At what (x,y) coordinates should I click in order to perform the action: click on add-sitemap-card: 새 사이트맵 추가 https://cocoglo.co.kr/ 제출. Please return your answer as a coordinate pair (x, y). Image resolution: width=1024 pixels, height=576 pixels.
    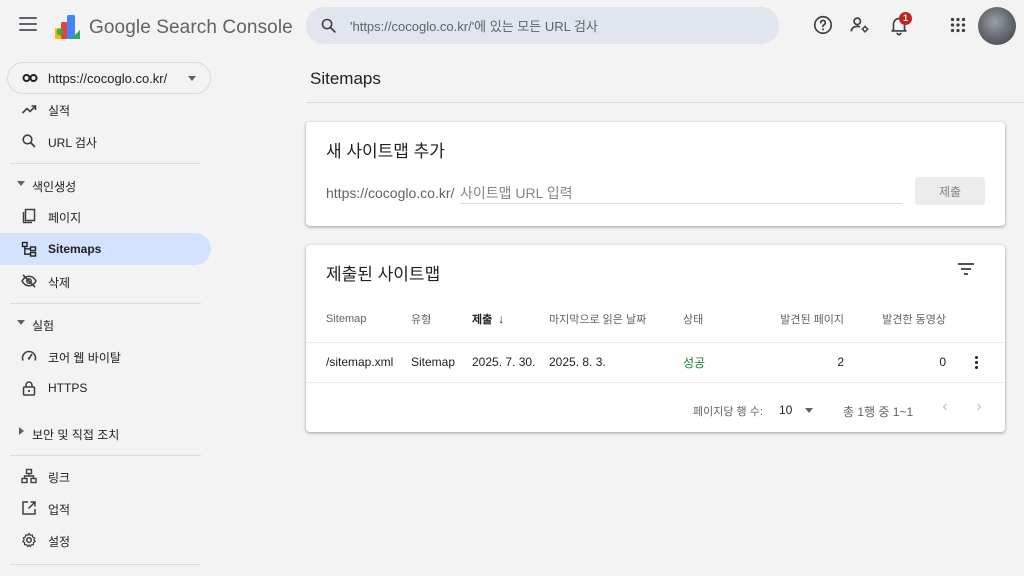
    Looking at the image, I should click on (655, 174).